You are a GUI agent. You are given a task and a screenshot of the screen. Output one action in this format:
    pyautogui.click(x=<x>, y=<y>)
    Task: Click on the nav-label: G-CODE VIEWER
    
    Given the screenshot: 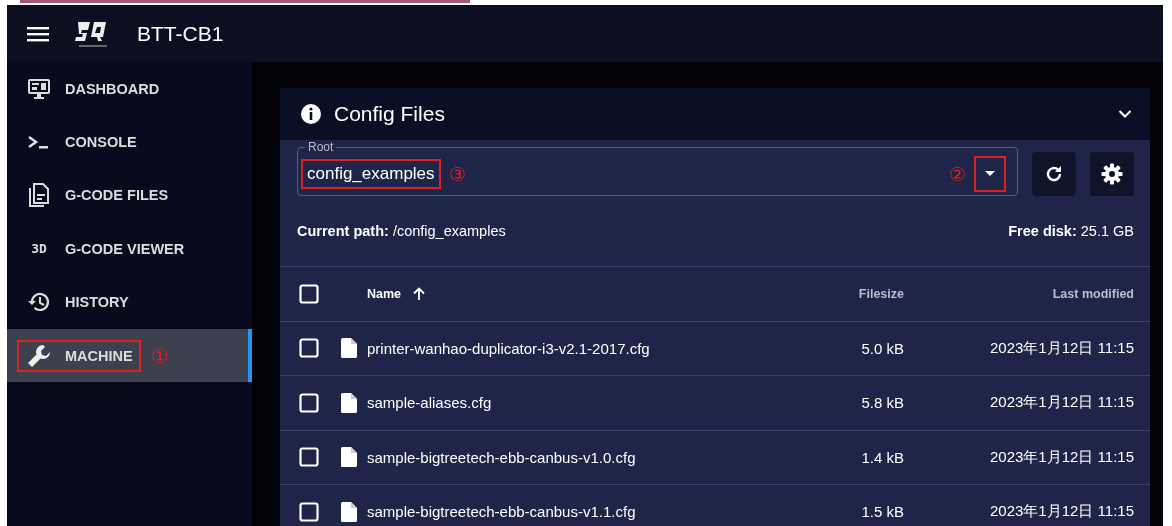 What is the action you would take?
    pyautogui.click(x=125, y=248)
    